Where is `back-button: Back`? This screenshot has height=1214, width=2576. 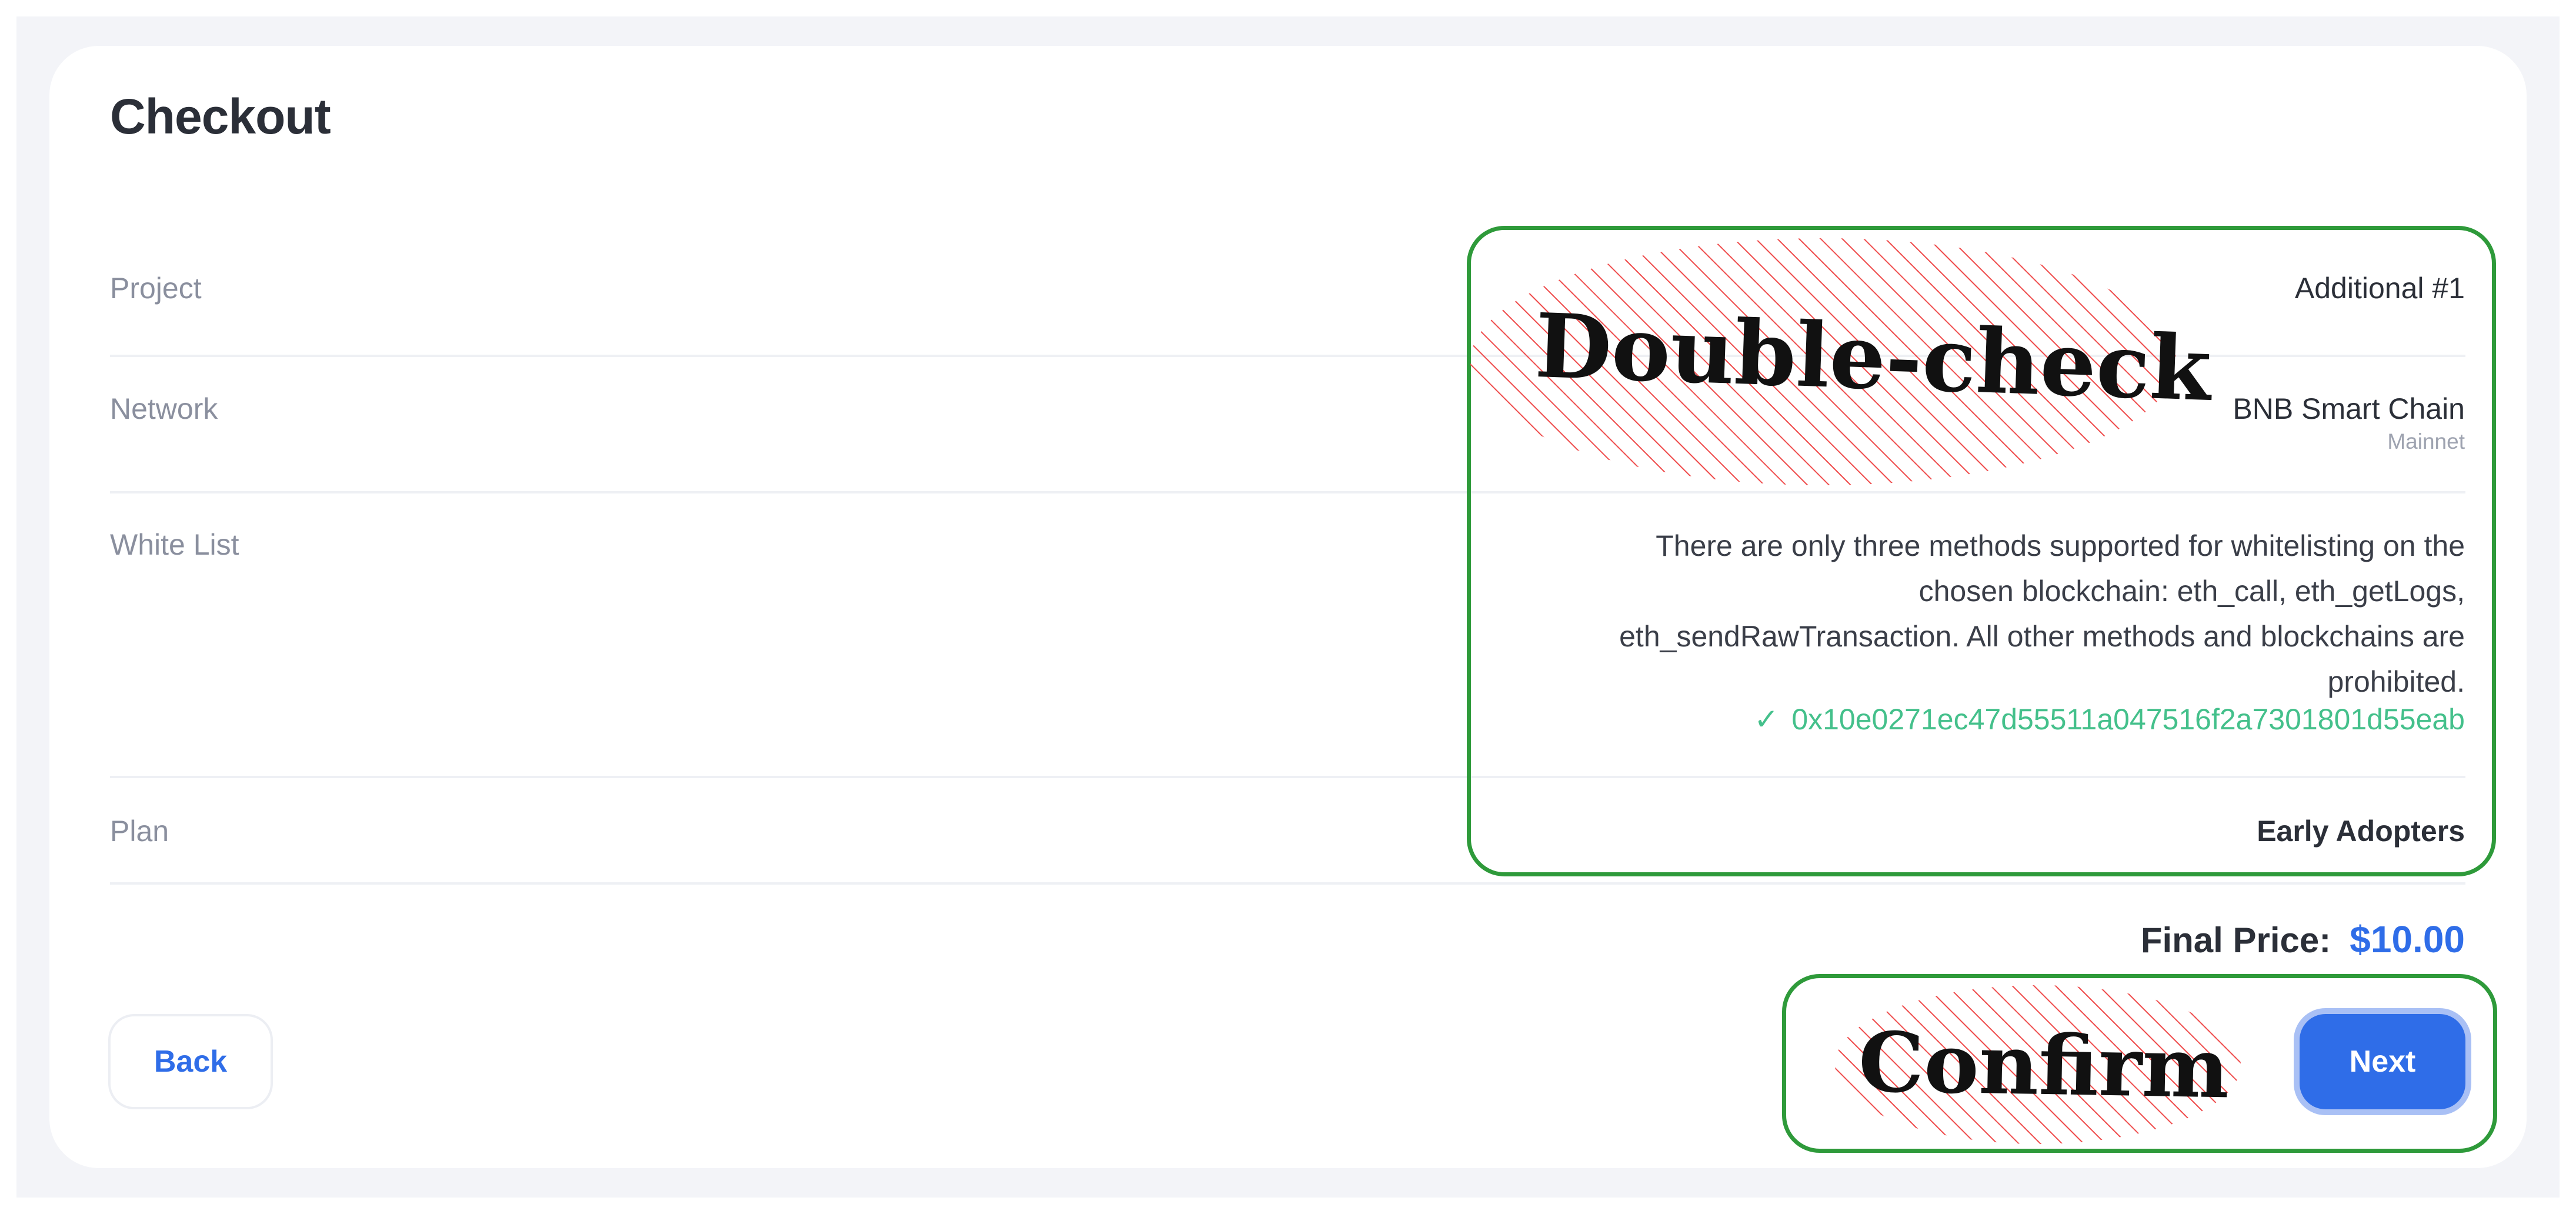
back-button: Back is located at coordinates (190, 1061).